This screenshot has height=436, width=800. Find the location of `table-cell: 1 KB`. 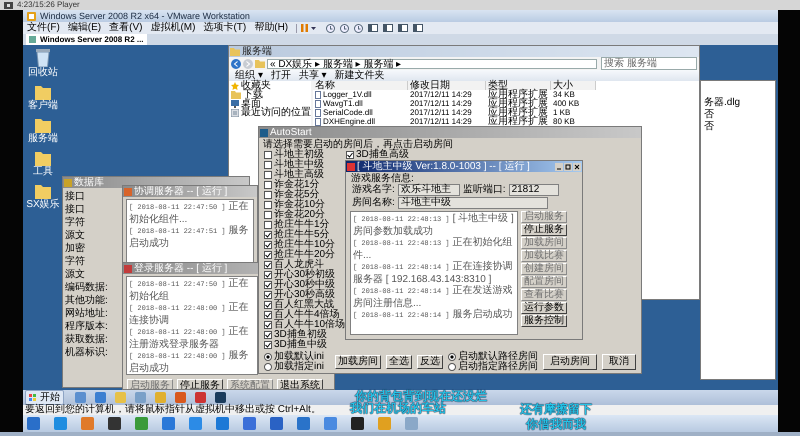

table-cell: 1 KB is located at coordinates (561, 112).